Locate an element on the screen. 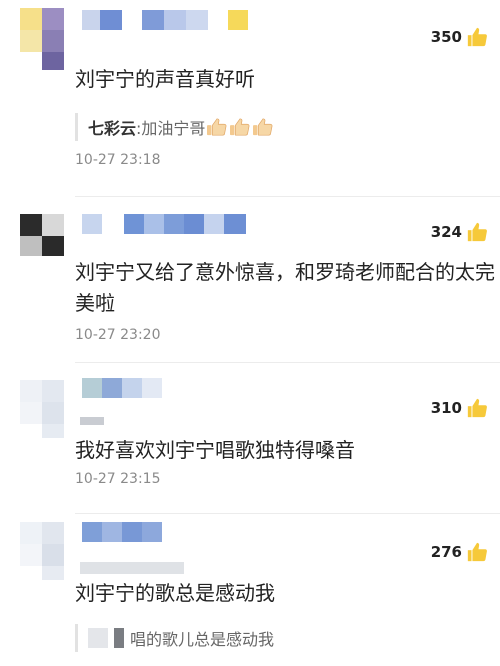 The image size is (500, 666). reply-snippet: 唱的歌儿总是感动我 is located at coordinates (174, 638).